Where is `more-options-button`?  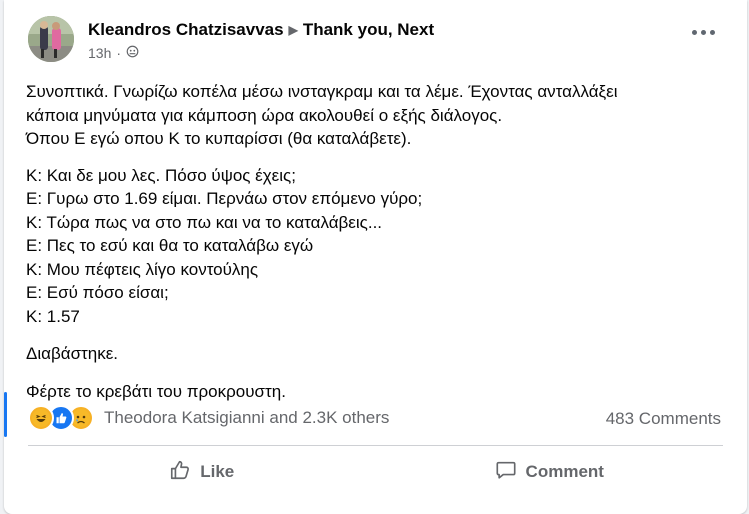 more-options-button is located at coordinates (703, 32).